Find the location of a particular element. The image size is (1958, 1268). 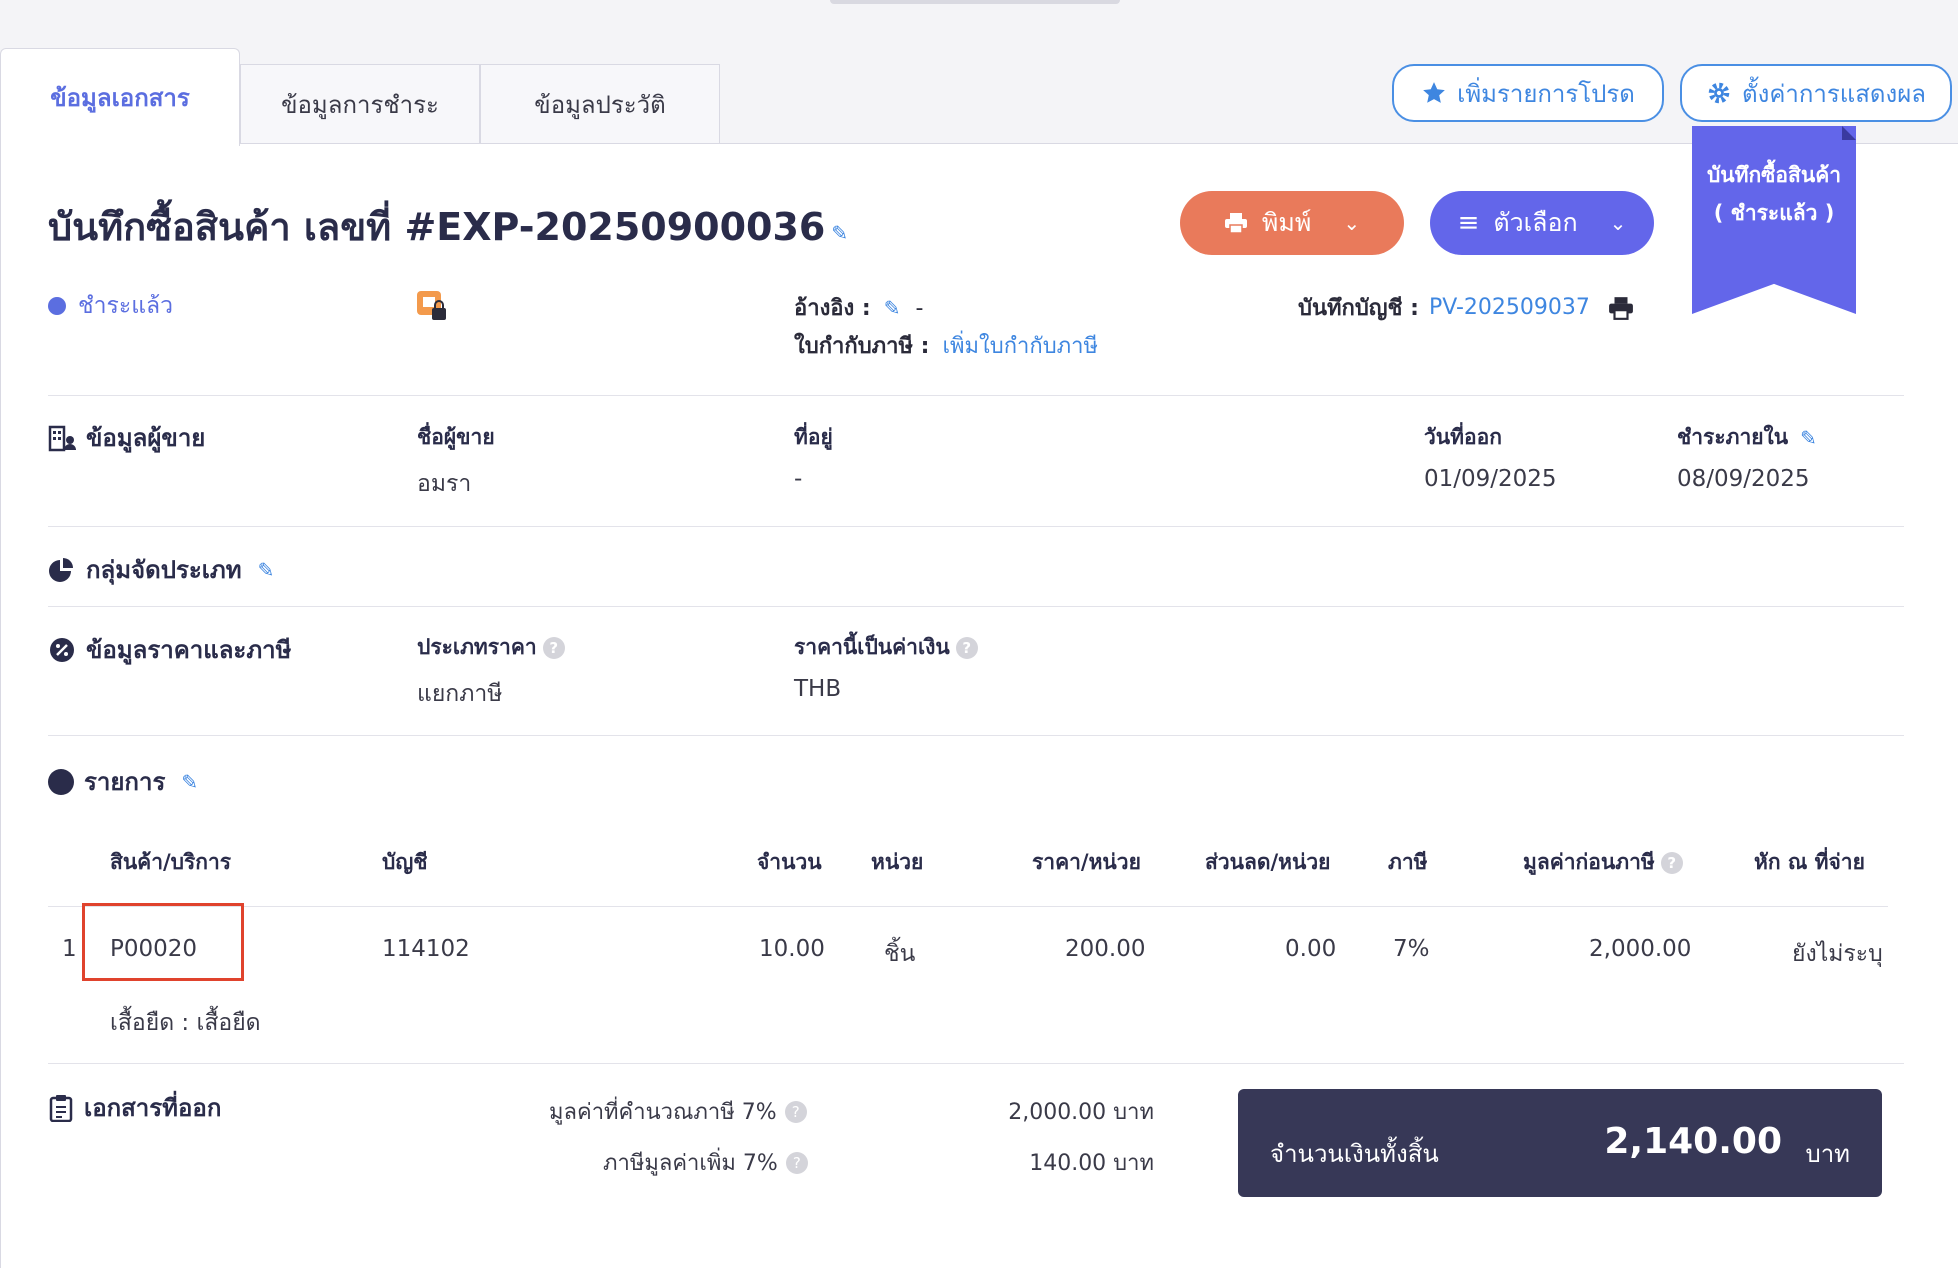

issue-date-value: 01/09/2025 is located at coordinates (1490, 479).